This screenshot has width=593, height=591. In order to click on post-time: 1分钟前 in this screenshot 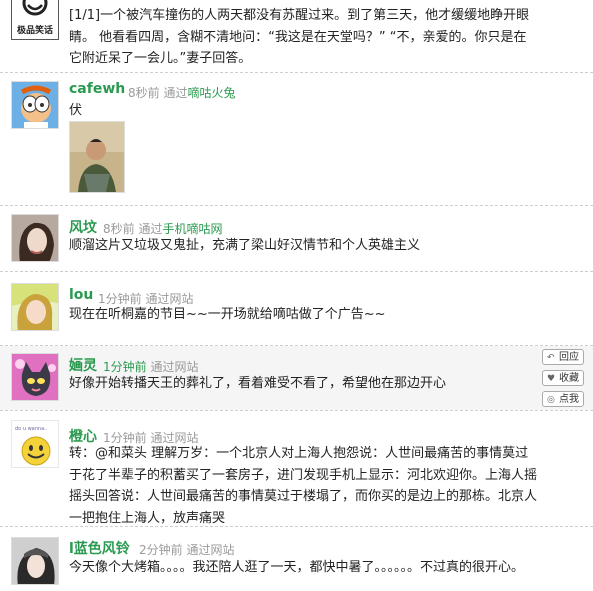, I will do `click(125, 367)`.